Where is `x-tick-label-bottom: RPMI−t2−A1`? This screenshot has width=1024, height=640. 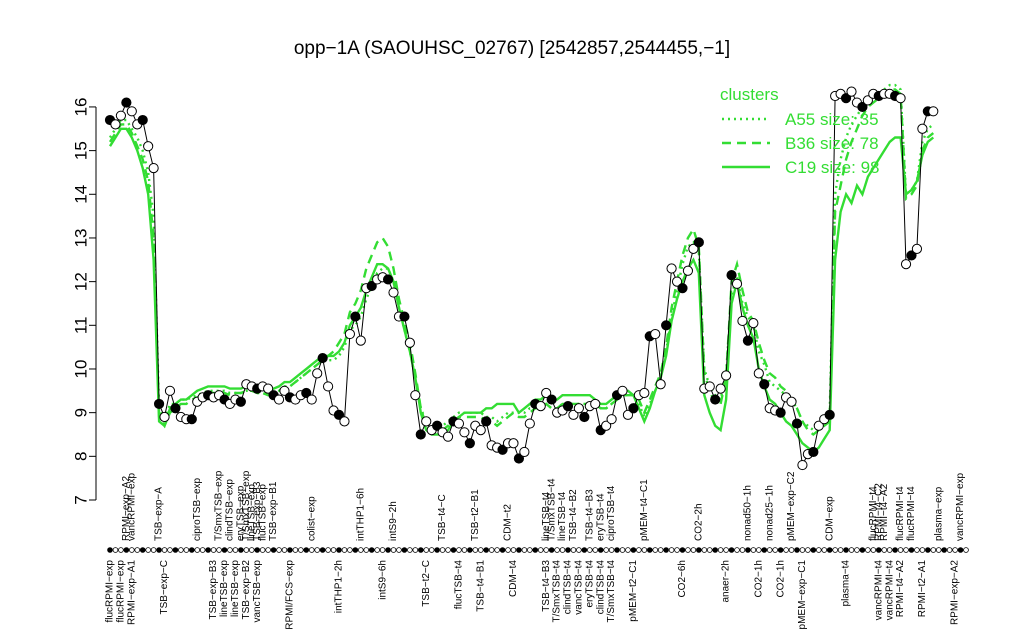 x-tick-label-bottom: RPMI−t2−A1 is located at coordinates (922, 589).